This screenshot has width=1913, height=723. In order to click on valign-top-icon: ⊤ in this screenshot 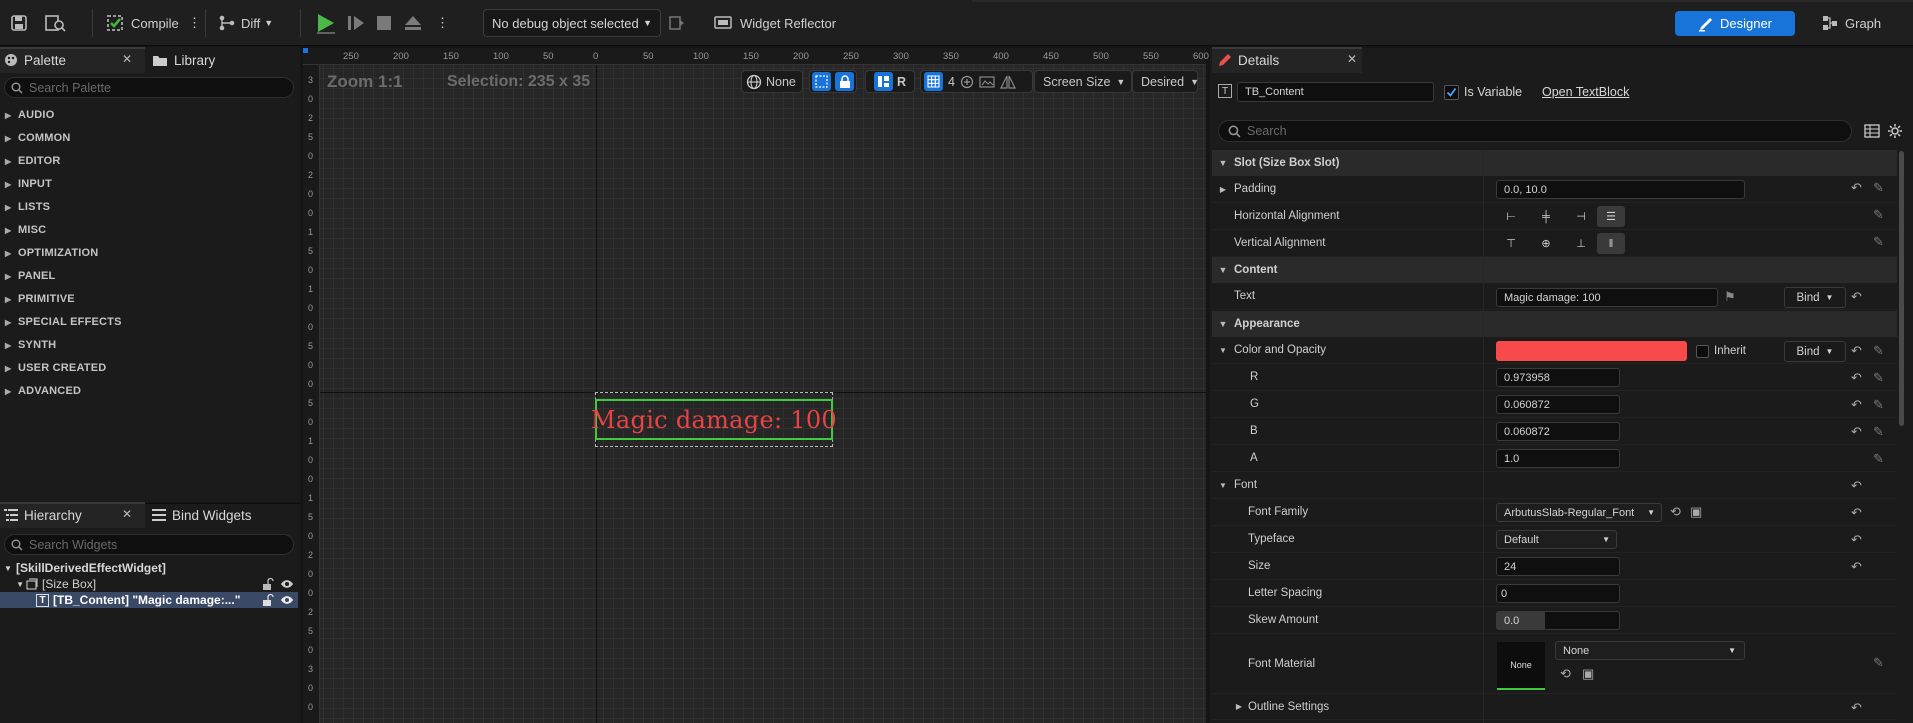, I will do `click(1511, 243)`.